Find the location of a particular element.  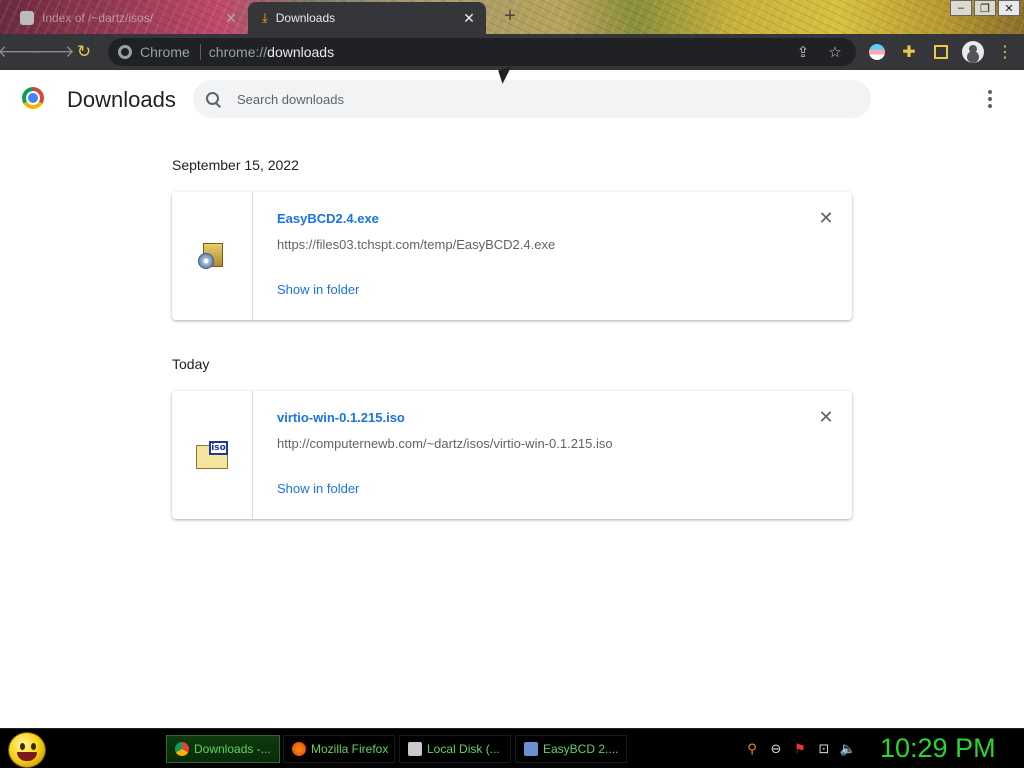

window-close-button: ✕ is located at coordinates (1009, 8).